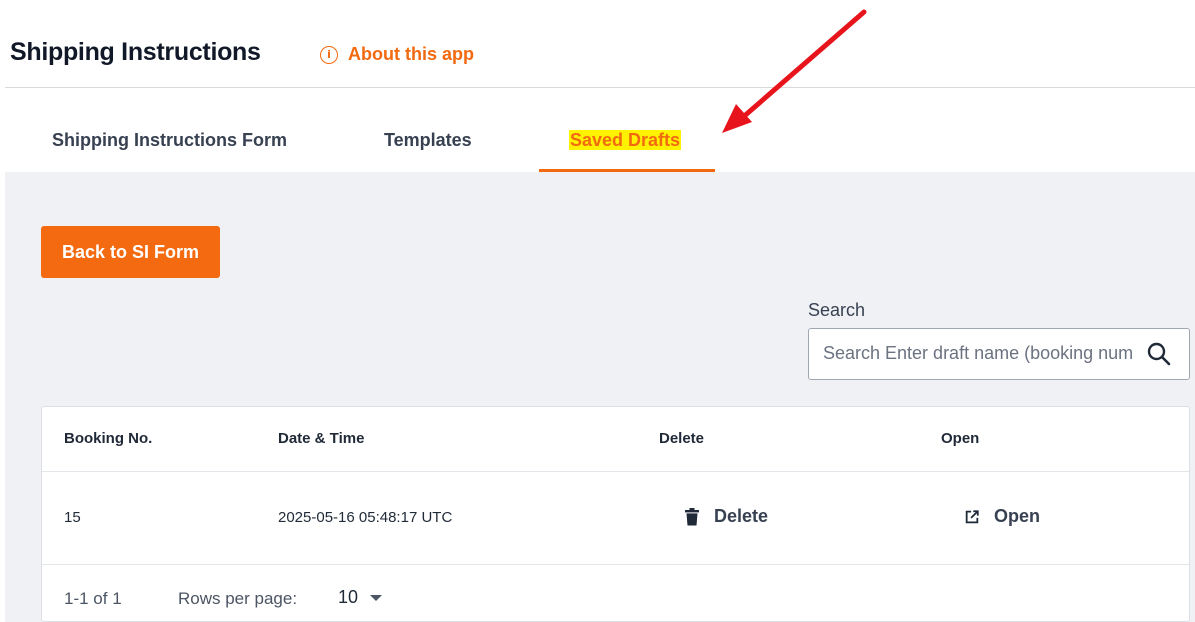 Image resolution: width=1195 pixels, height=622 pixels. What do you see at coordinates (837, 310) in the screenshot?
I see `search-label: Search` at bounding box center [837, 310].